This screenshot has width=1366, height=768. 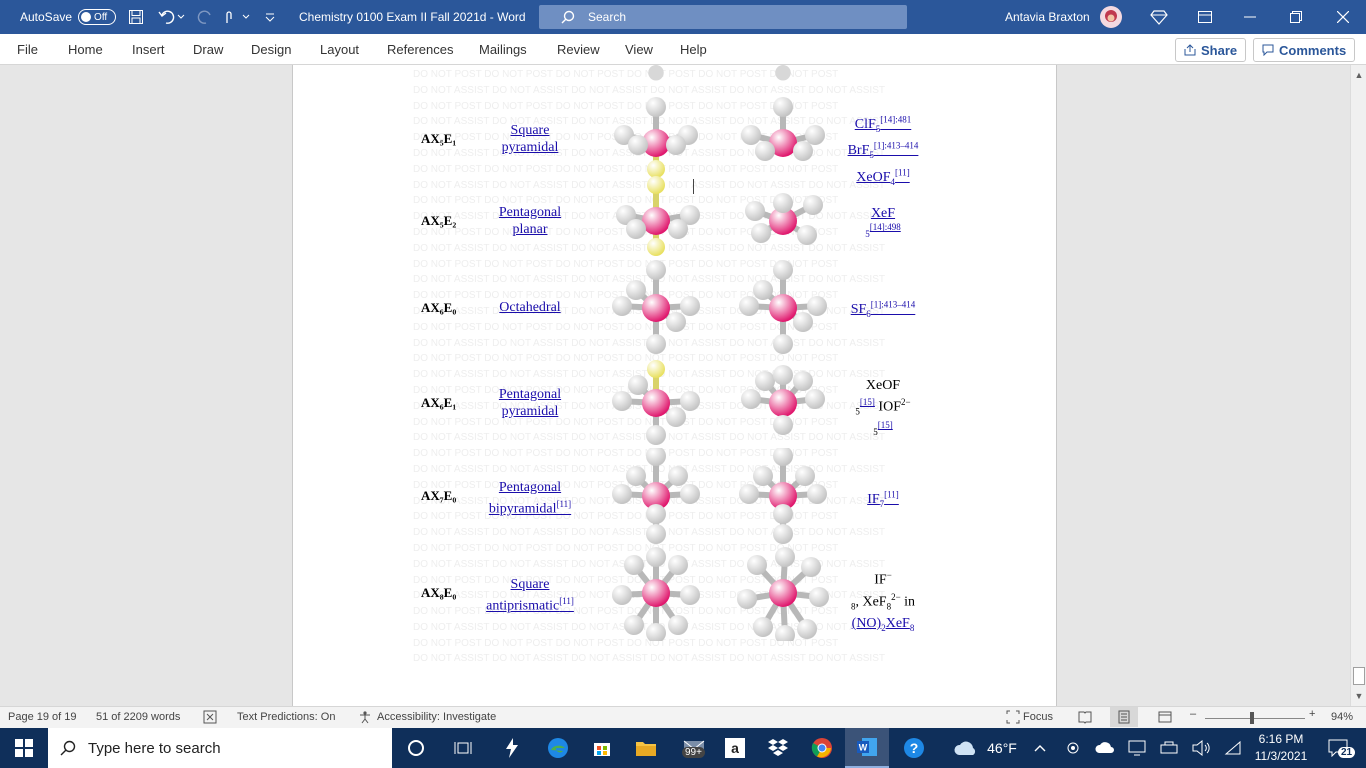 I want to click on autosave-control: AutoSave Off, so click(x=68, y=17).